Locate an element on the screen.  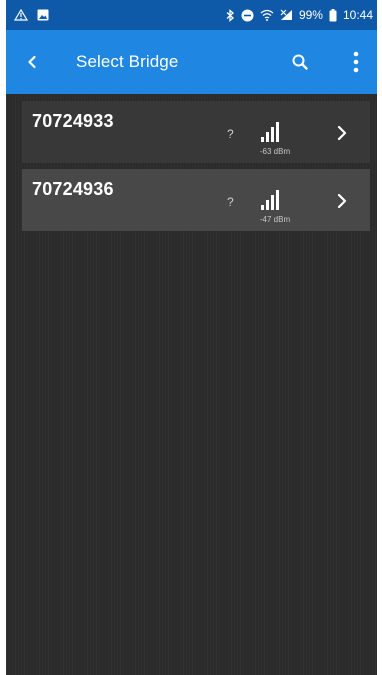
status-left-icons is located at coordinates (27, 15).